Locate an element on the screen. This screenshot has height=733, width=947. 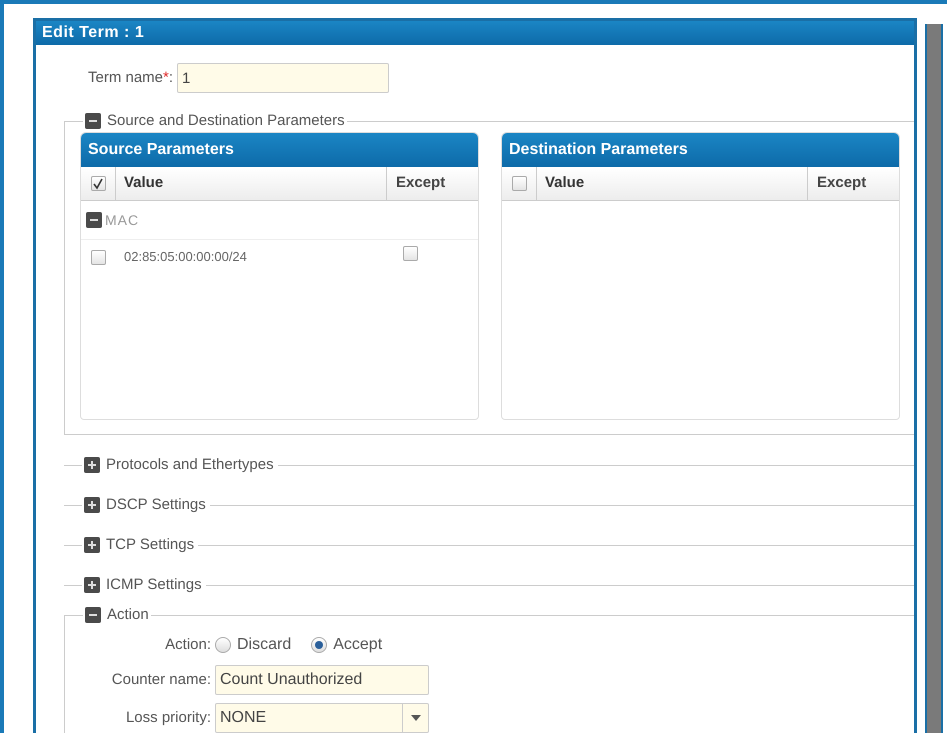
radio-option: Discard is located at coordinates (253, 645).